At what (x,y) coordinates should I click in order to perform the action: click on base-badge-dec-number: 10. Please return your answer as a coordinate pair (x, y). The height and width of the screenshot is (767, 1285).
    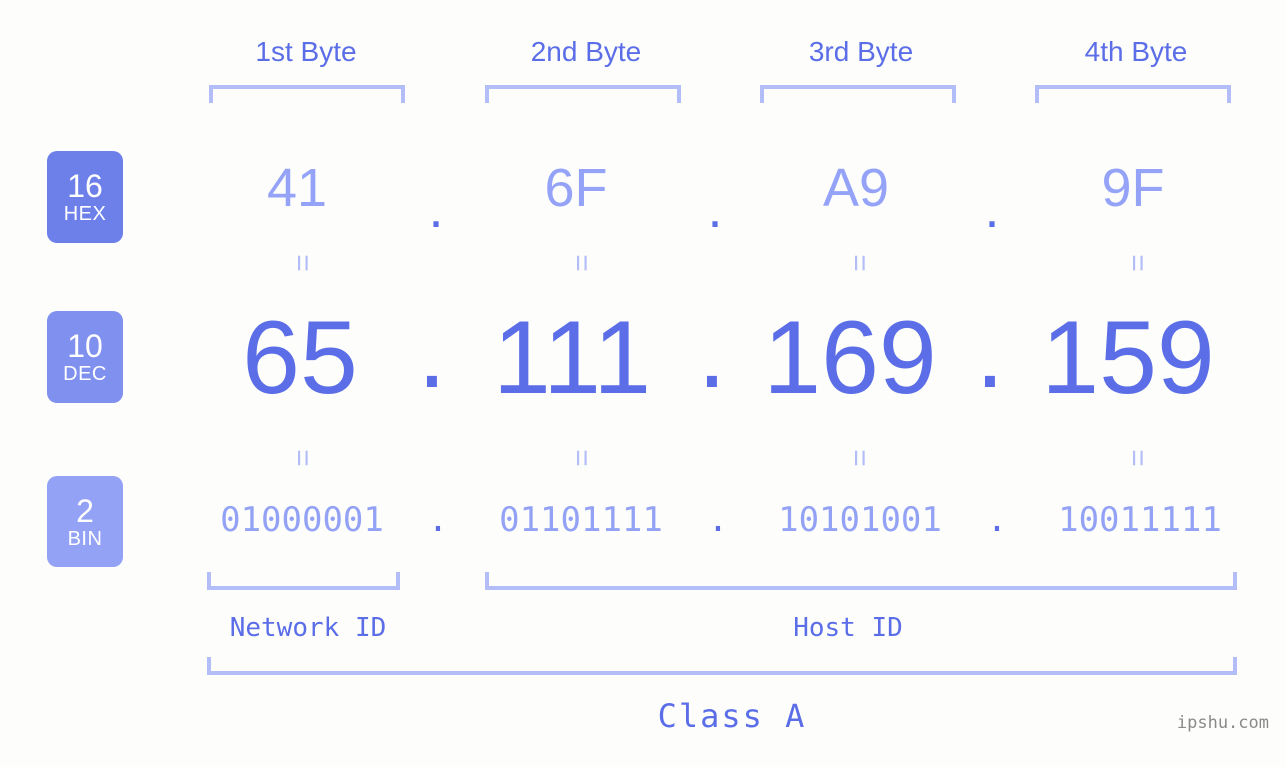
    Looking at the image, I should click on (85, 346).